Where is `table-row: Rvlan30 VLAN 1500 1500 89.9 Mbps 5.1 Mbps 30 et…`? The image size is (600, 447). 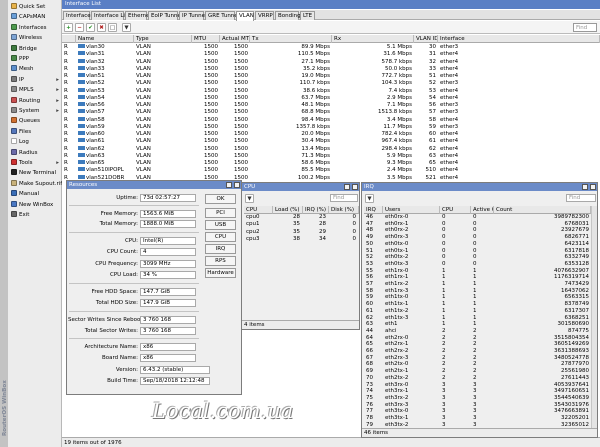
table-row: Rvlan30 VLAN 1500 1500 89.9 Mbps 5.1 Mbps 30 et… is located at coordinates (331, 47).